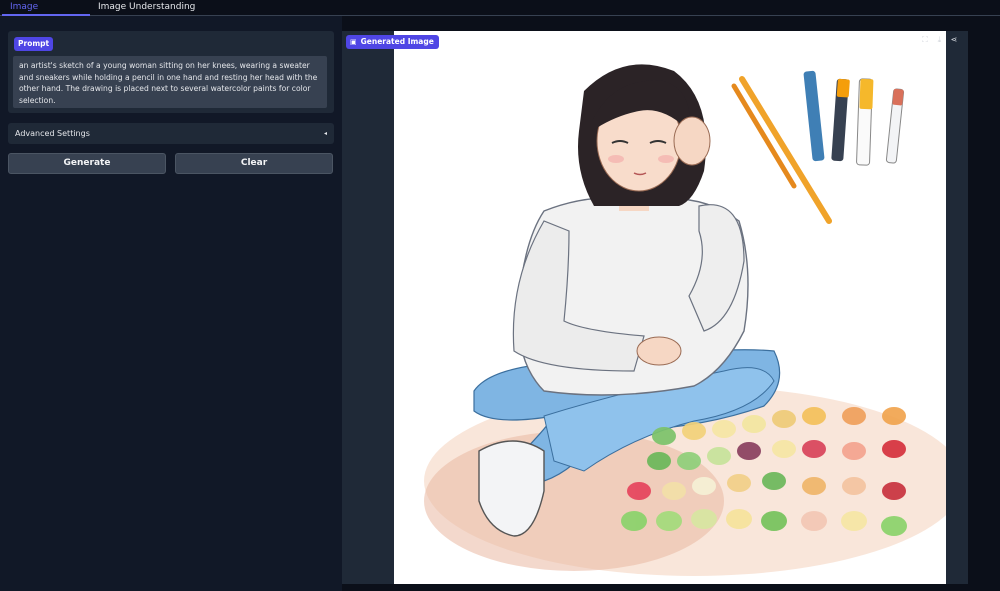 This screenshot has height=591, width=1000. What do you see at coordinates (353, 42) in the screenshot?
I see `image-icon: ▣` at bounding box center [353, 42].